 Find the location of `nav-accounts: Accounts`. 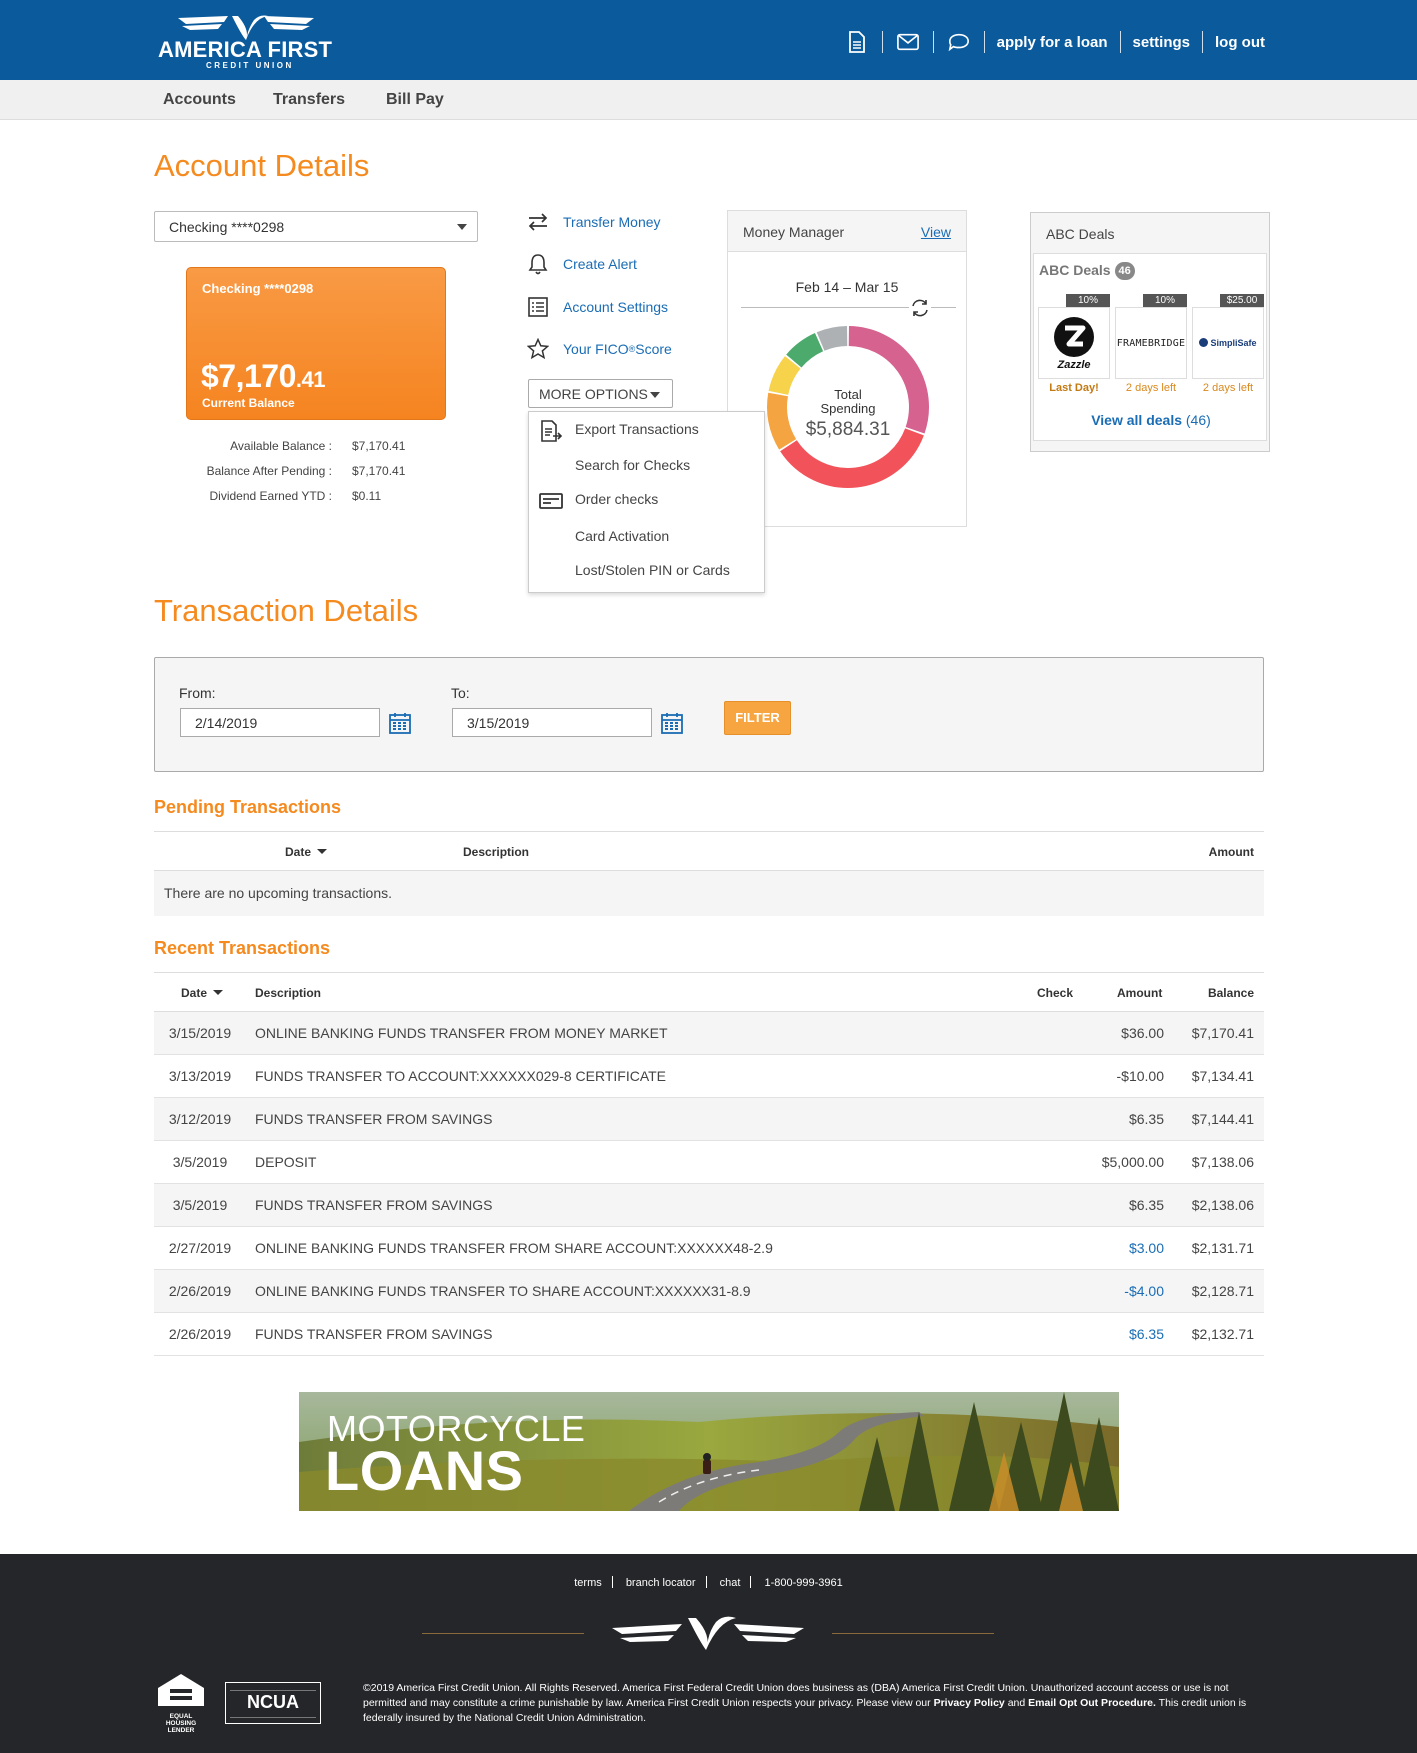

nav-accounts: Accounts is located at coordinates (199, 100).